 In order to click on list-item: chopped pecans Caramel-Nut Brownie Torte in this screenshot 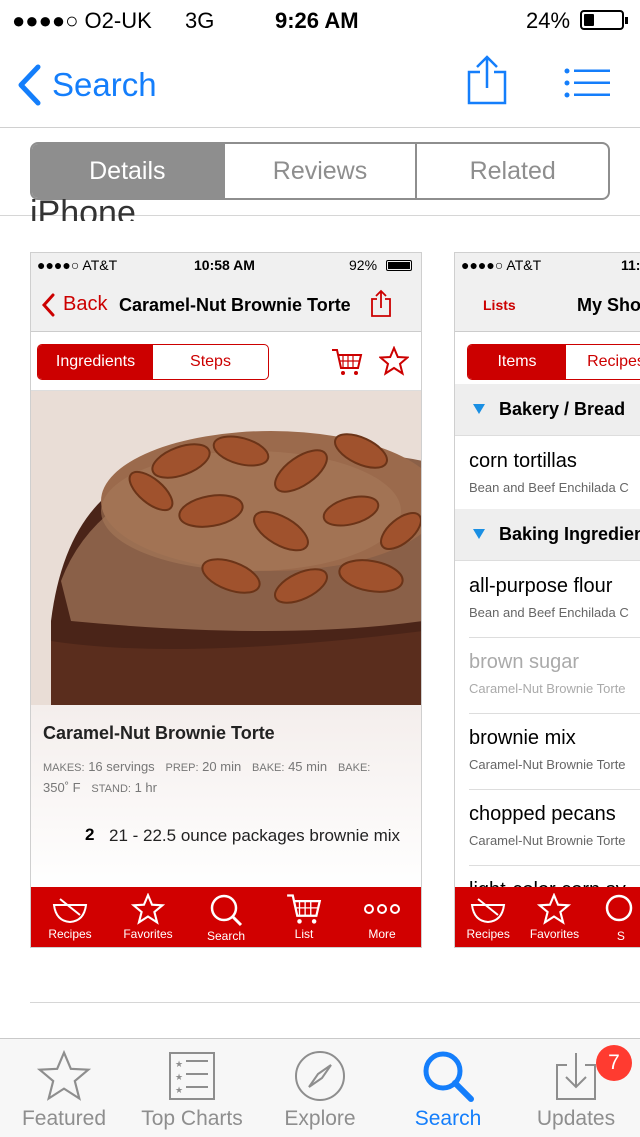, I will do `click(554, 827)`.